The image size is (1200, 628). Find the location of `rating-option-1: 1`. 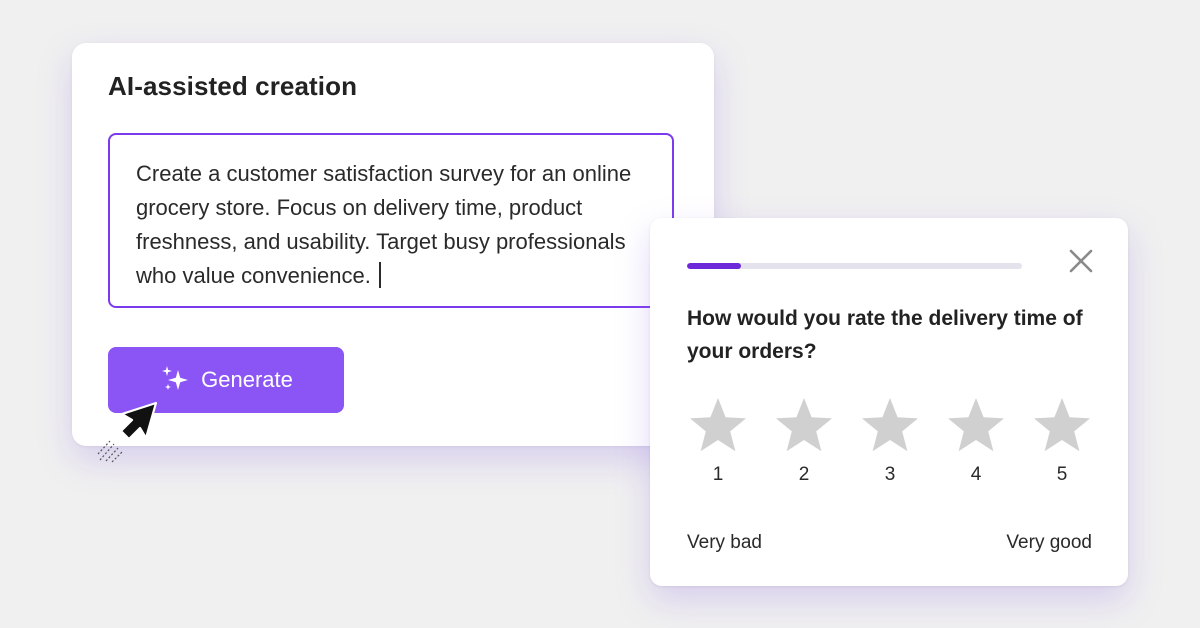

rating-option-1: 1 is located at coordinates (718, 443).